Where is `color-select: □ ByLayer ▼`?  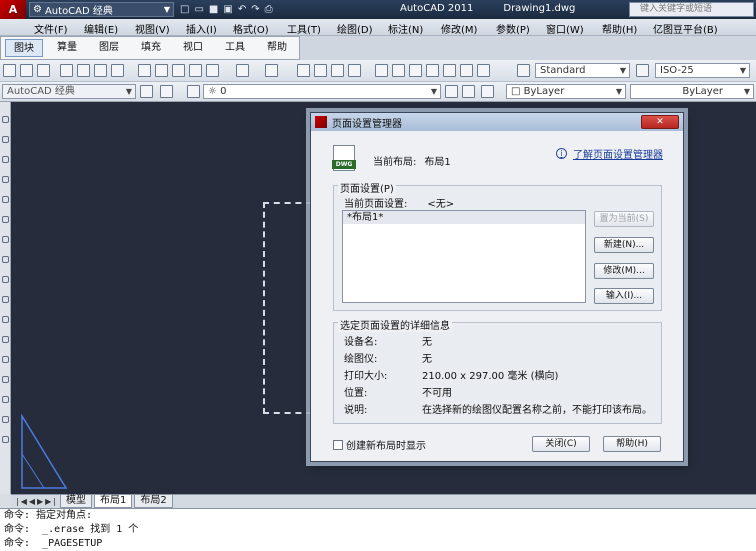
color-select: □ ByLayer ▼ is located at coordinates (566, 91).